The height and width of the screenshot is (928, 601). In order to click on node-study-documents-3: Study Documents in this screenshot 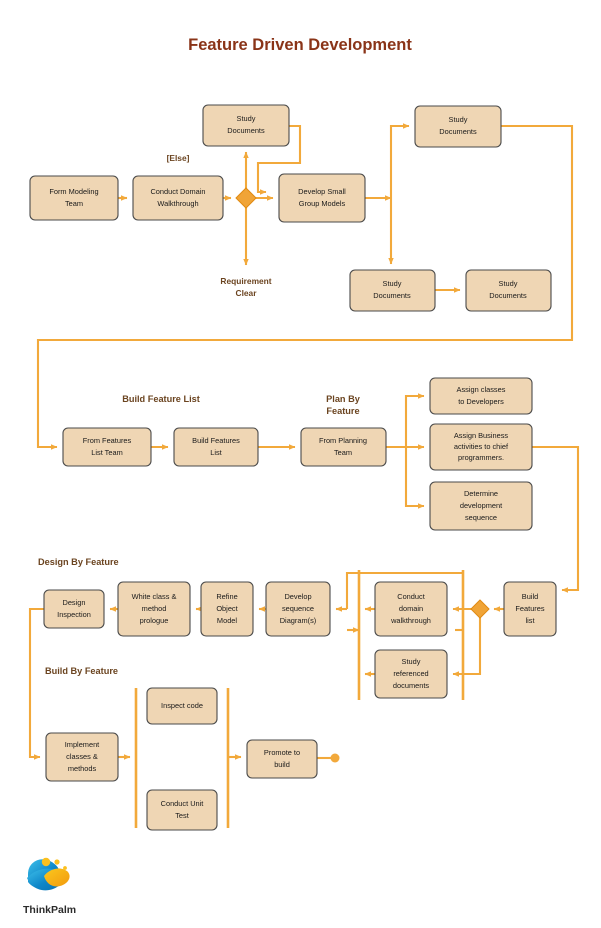, I will do `click(392, 290)`.